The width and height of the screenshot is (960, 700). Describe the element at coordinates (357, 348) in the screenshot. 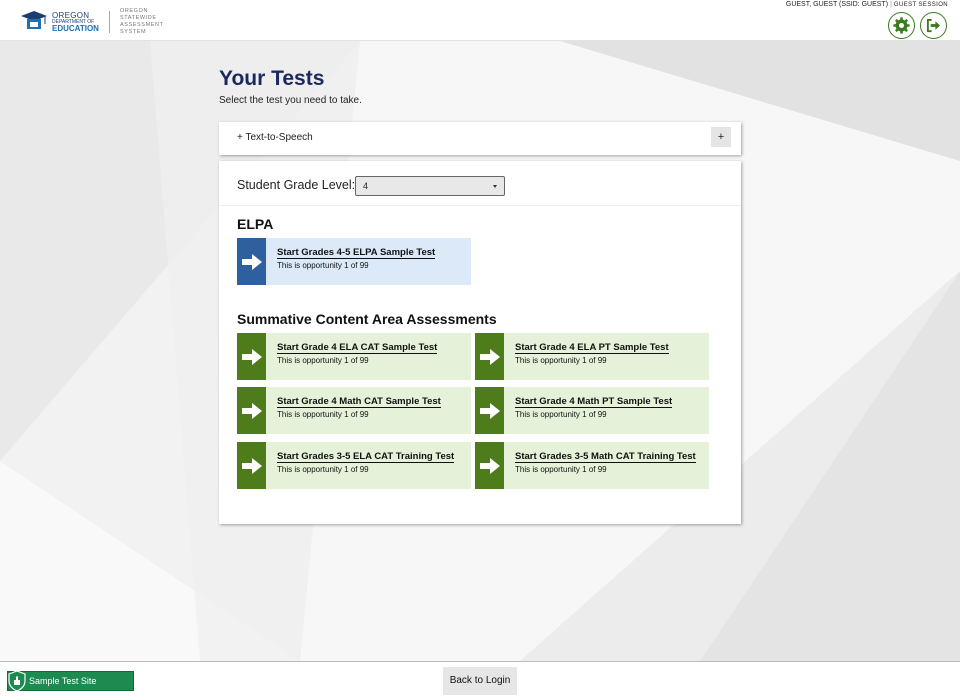

I see `test-name: Start Grade 4 ELA CAT Sample Test` at that location.